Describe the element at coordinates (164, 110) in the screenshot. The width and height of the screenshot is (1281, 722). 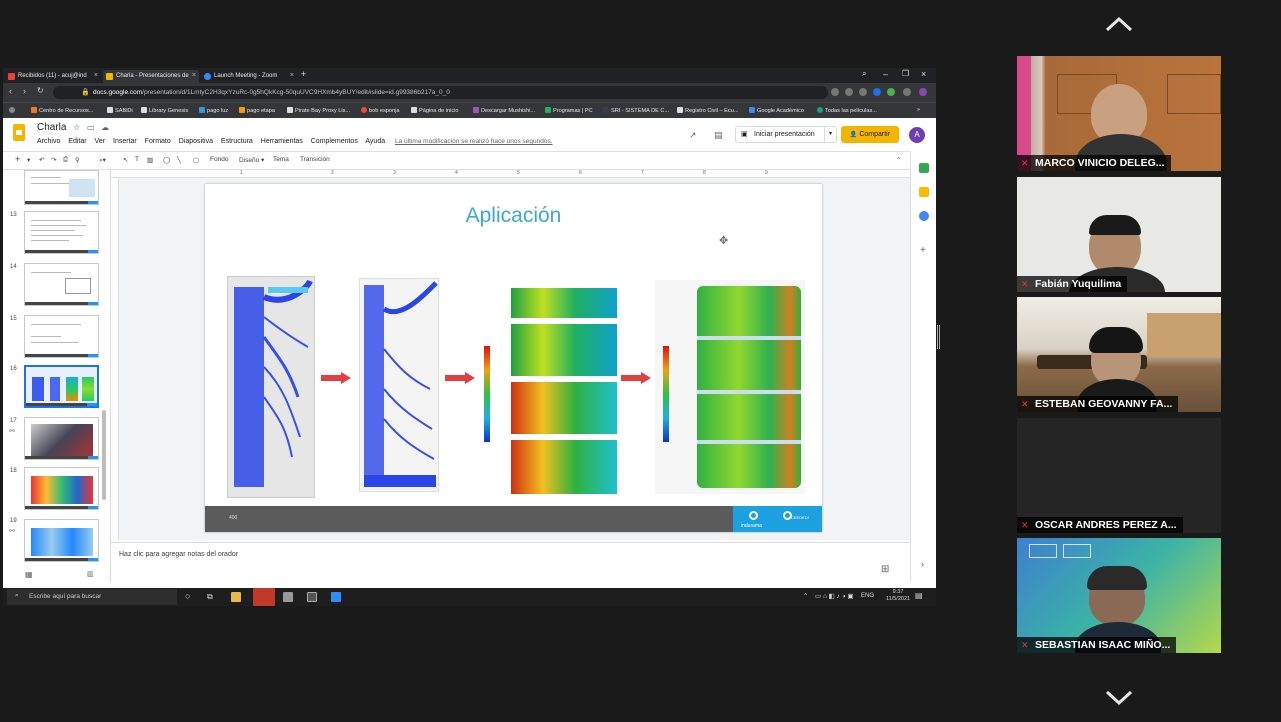
I see `bookmark-item: Library Genesis` at that location.